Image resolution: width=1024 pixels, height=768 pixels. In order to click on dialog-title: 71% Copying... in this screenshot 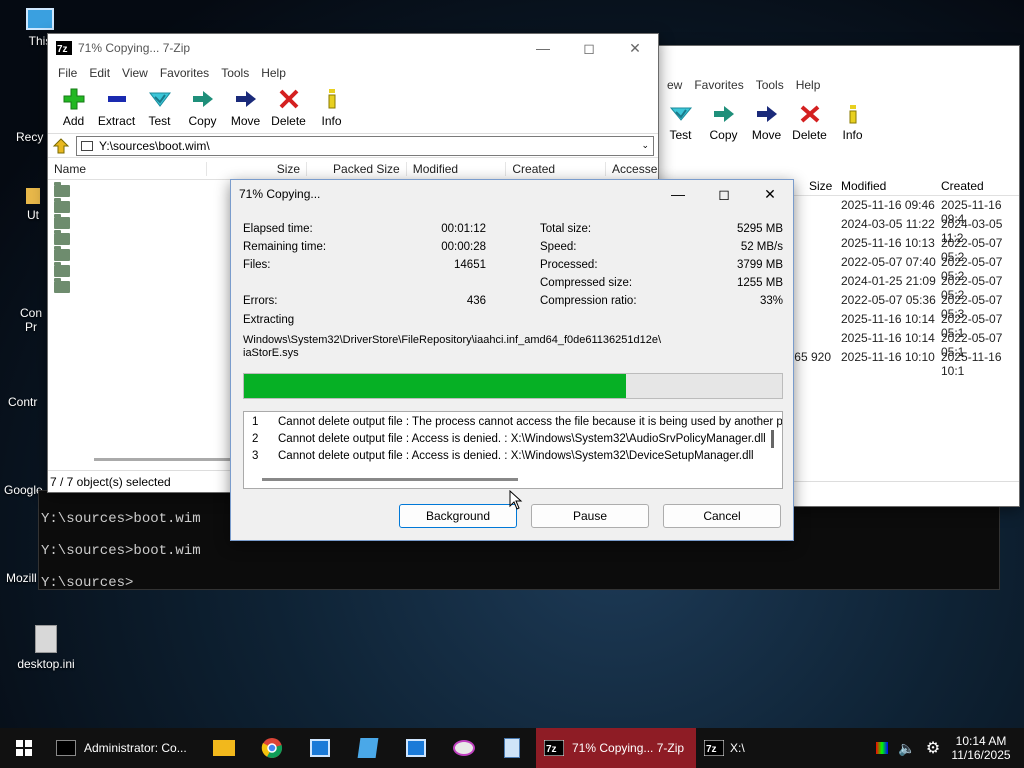, I will do `click(280, 194)`.